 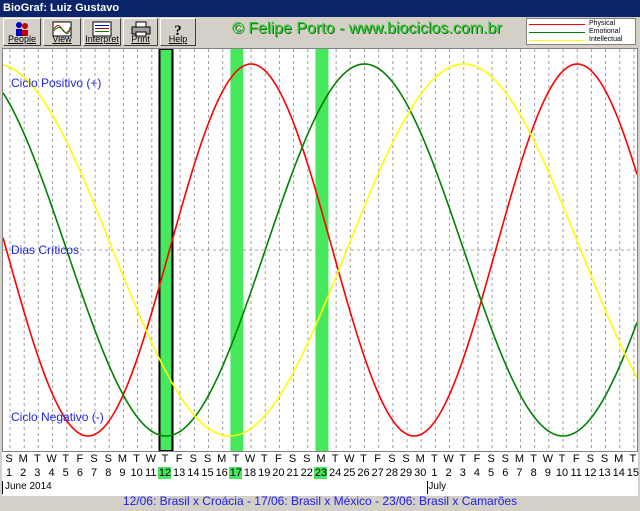 What do you see at coordinates (437, 486) in the screenshot?
I see `month-label-july: July` at bounding box center [437, 486].